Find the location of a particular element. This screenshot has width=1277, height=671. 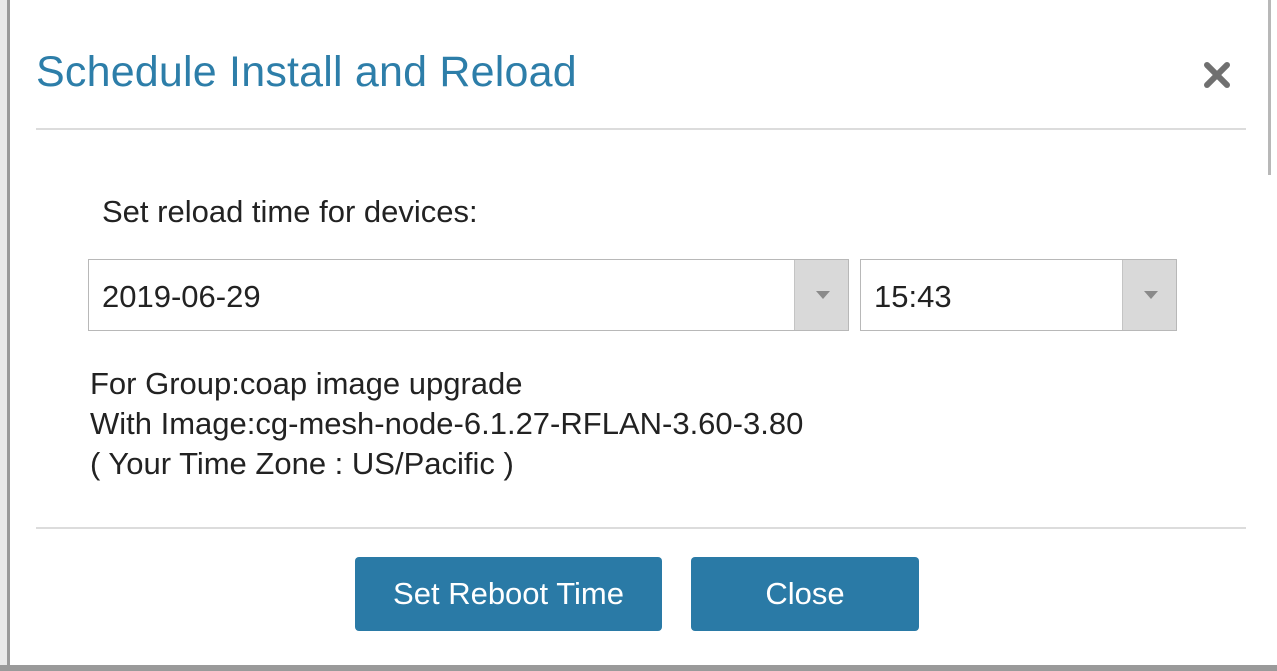

background-edge-right is located at coordinates (1272, 335).